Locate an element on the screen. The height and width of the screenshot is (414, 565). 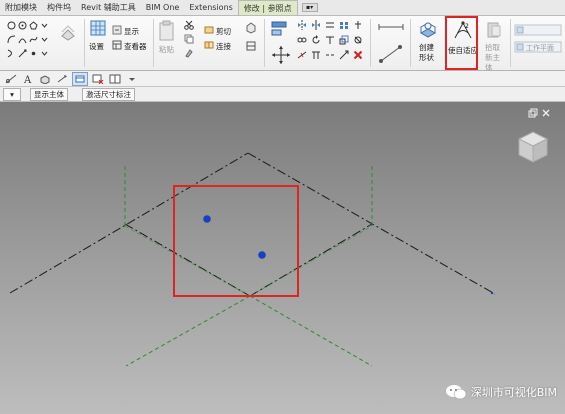
create-form-icon is located at coordinates (428, 30).